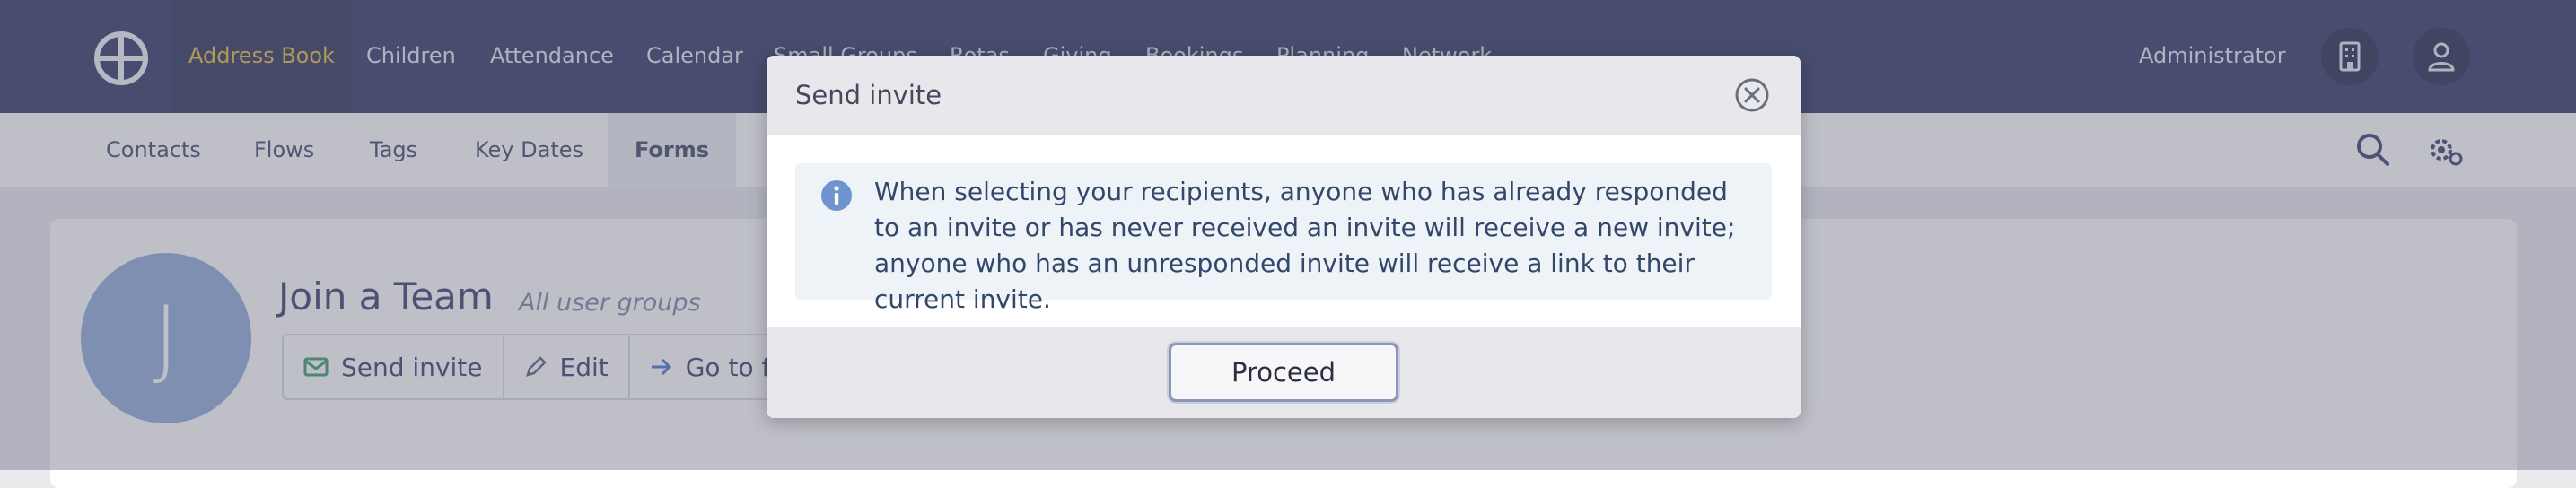 Image resolution: width=2576 pixels, height=488 pixels. What do you see at coordinates (868, 95) in the screenshot?
I see `modal-title: Send invite` at bounding box center [868, 95].